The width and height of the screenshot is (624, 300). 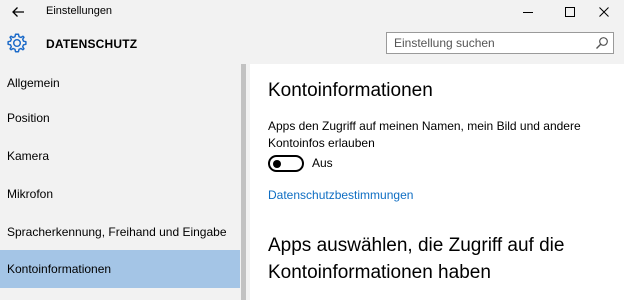 I want to click on toggle-knob, so click(x=277, y=163).